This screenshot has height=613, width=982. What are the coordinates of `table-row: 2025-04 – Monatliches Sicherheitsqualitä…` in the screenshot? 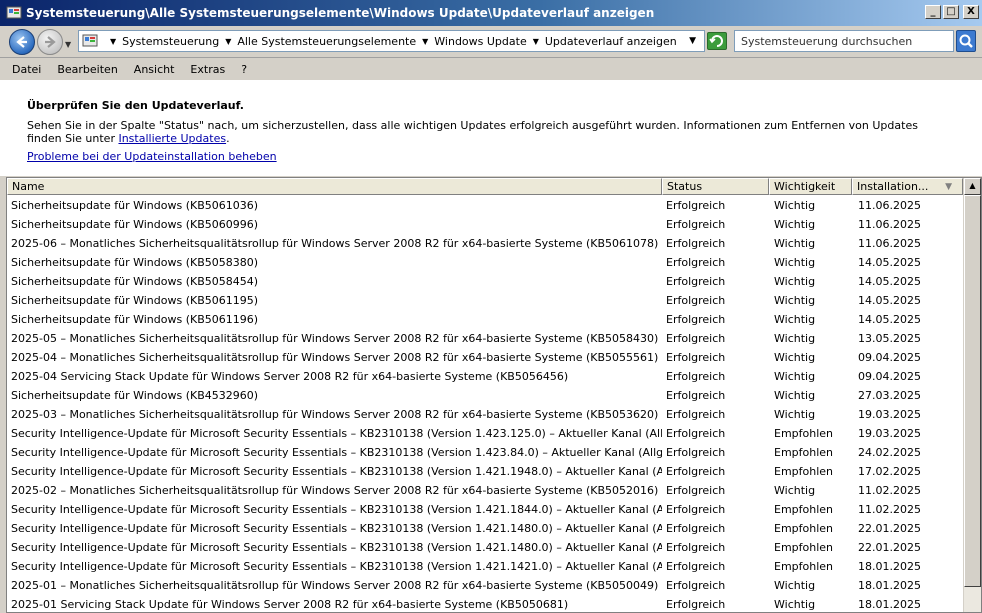 It's located at (485, 357).